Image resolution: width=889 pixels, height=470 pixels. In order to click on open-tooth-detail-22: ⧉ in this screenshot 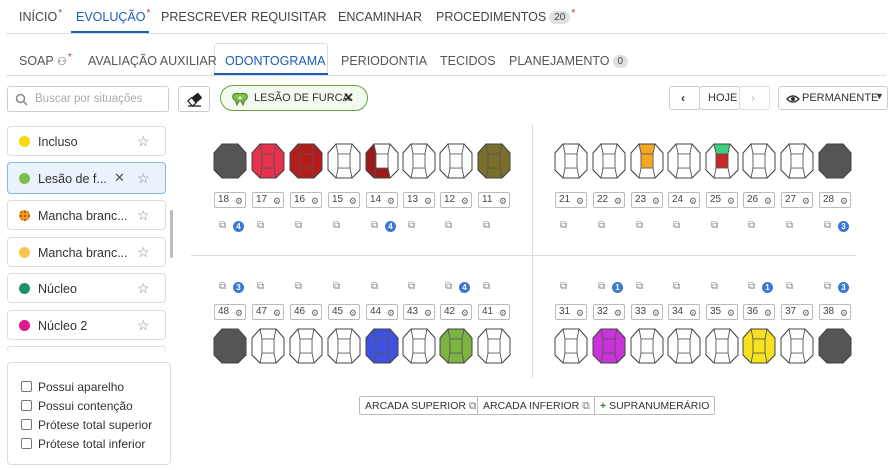, I will do `click(608, 227)`.